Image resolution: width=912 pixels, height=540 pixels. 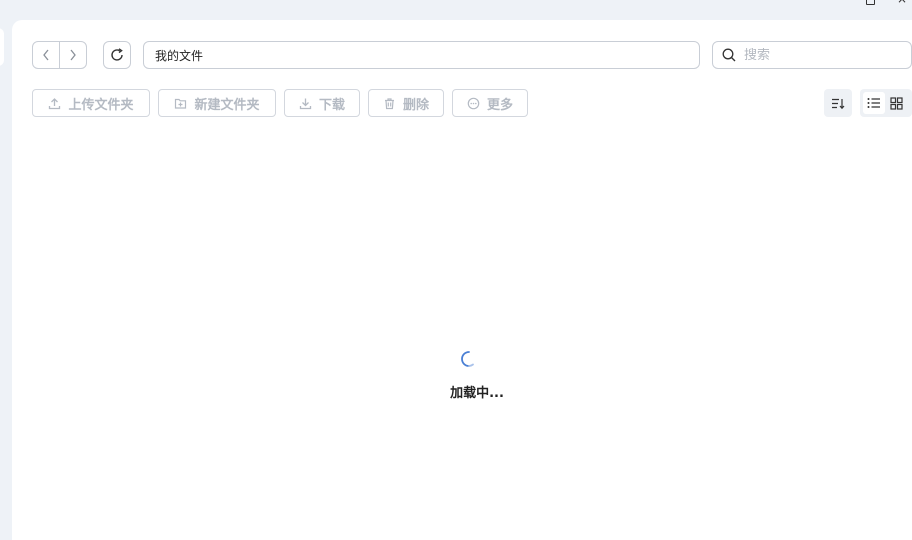 I want to click on grid-view-icon, so click(x=896, y=103).